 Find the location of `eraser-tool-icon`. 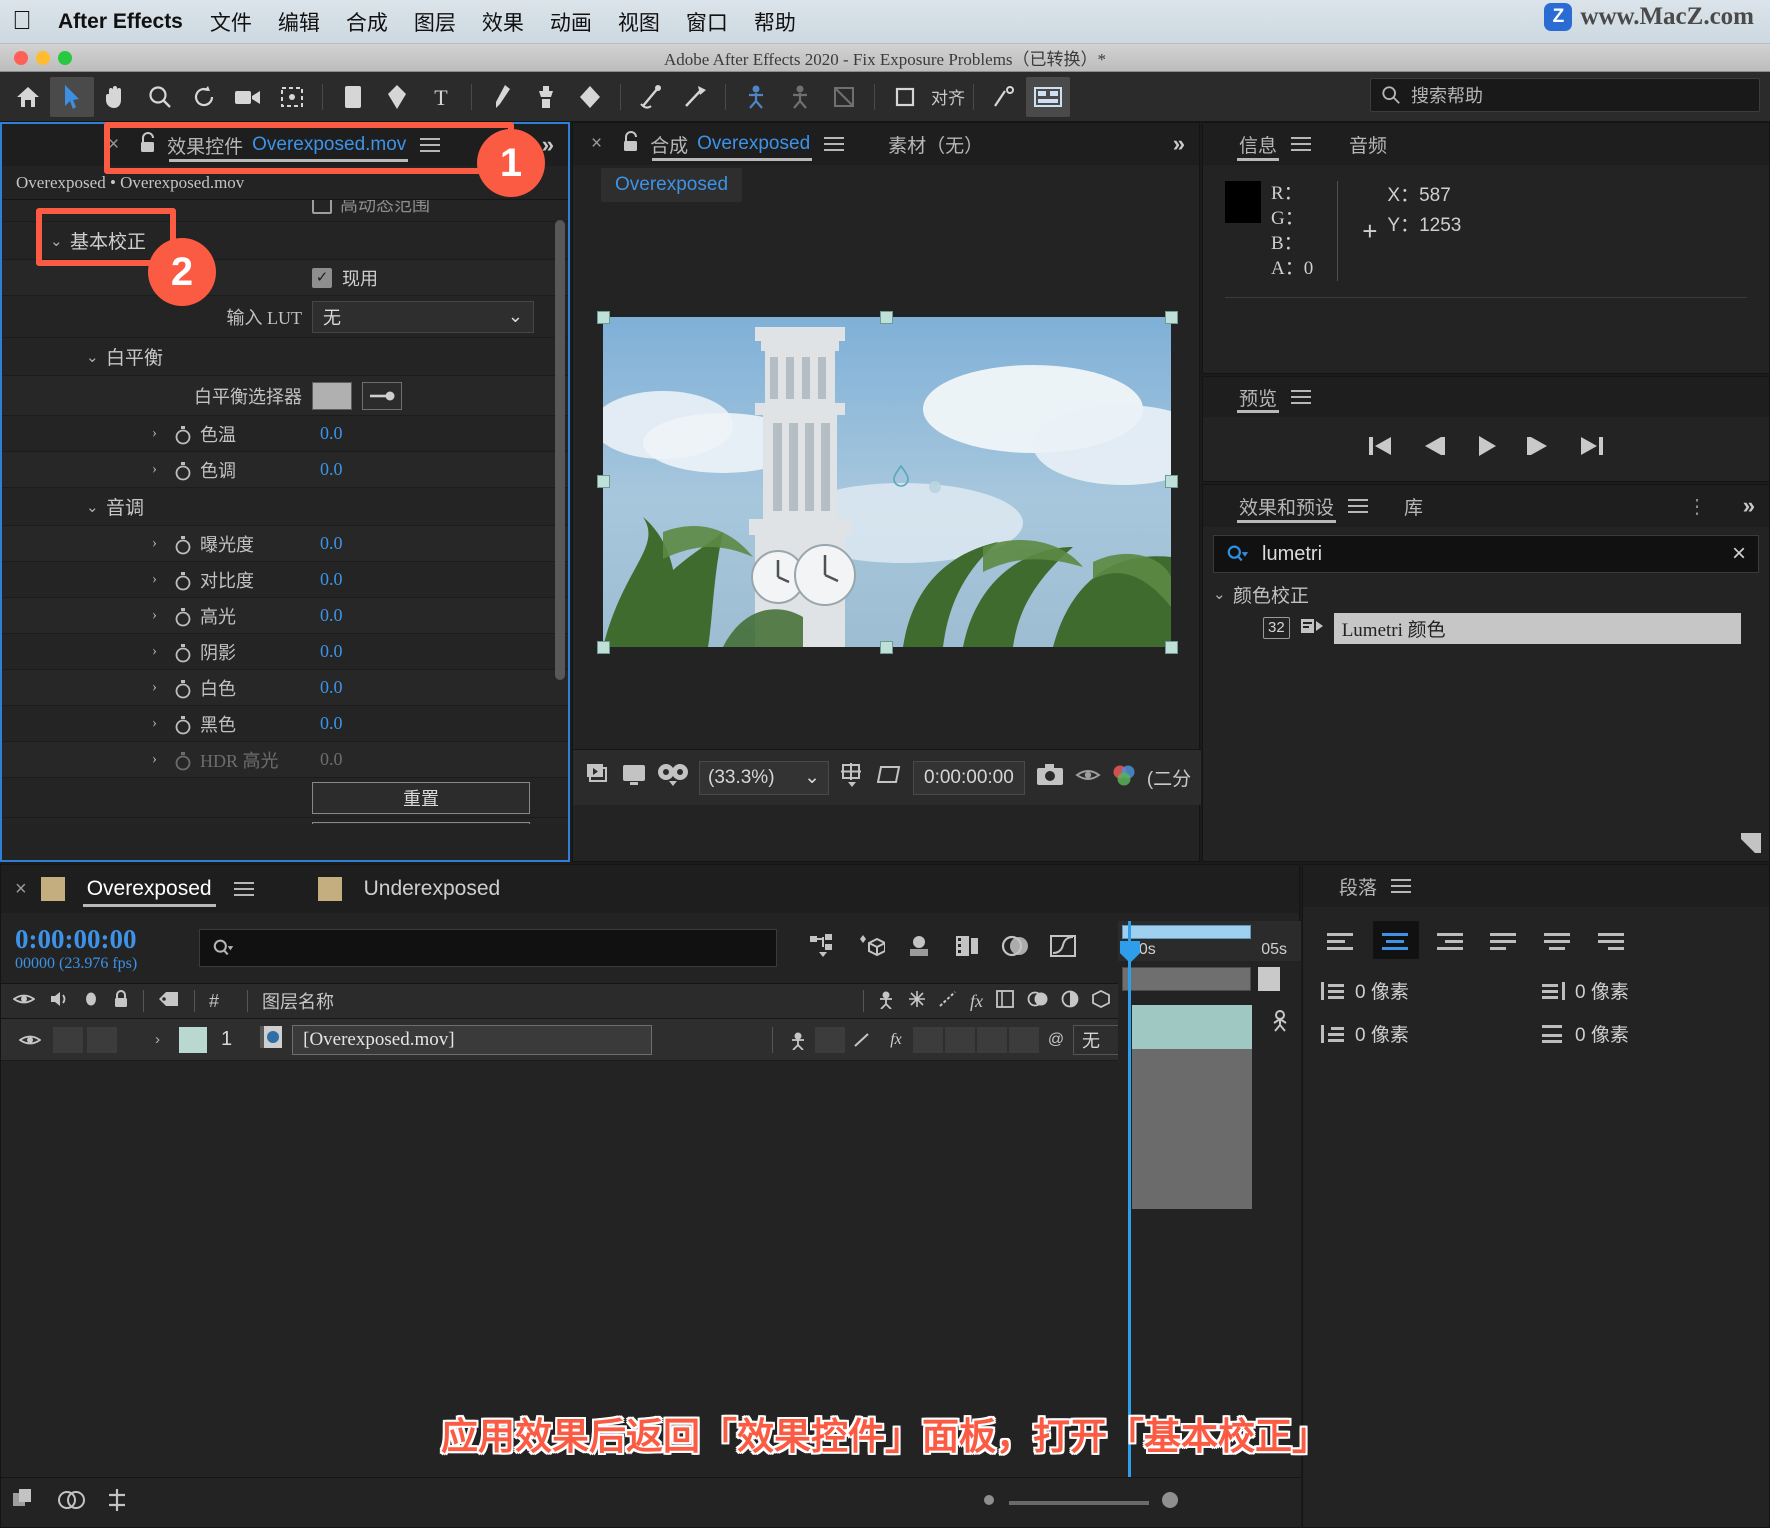

eraser-tool-icon is located at coordinates (590, 97).